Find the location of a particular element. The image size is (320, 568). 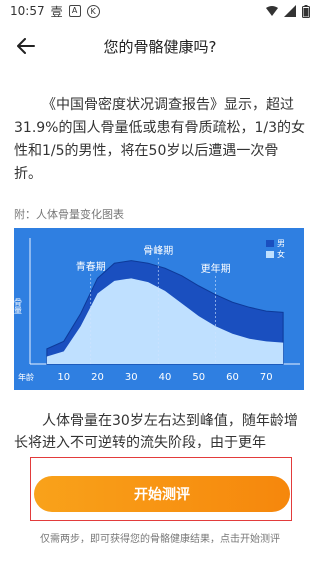

status-time: 10:57 is located at coordinates (27, 11).